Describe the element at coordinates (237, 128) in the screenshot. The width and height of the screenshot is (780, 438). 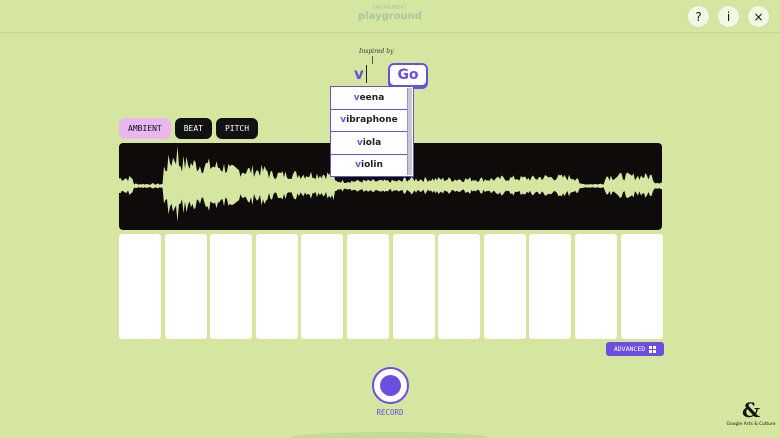
I see `tab-pitch: PITCH` at that location.